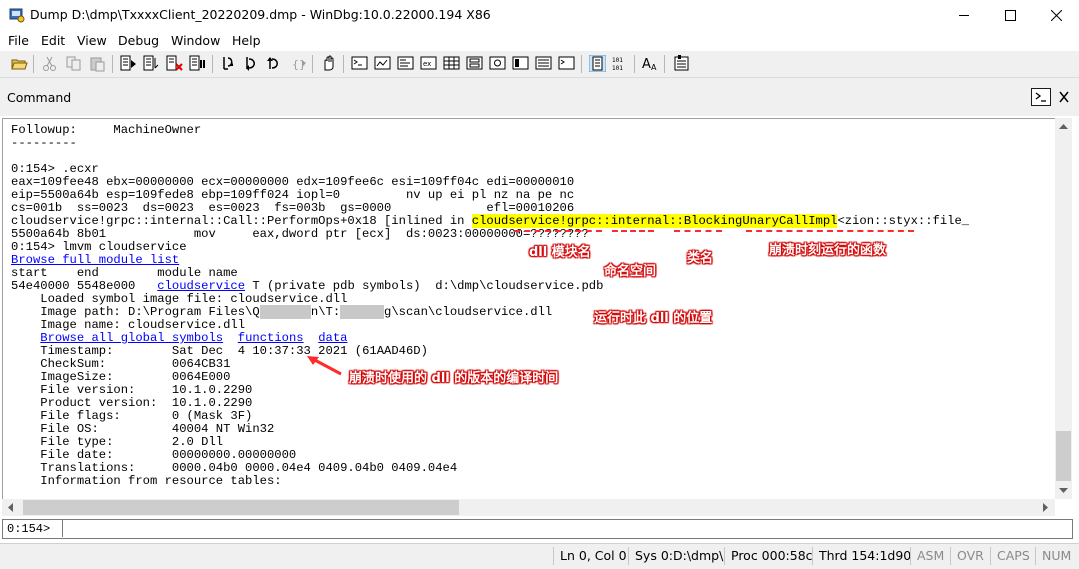  Describe the element at coordinates (630, 271) in the screenshot. I see `annotation-namespace: 命名空间` at that location.